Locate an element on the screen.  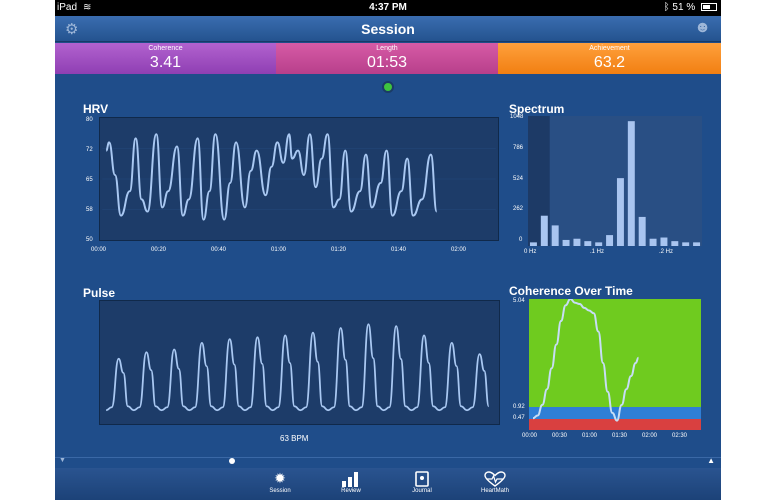
hrv-x-tick: 00:20 is located at coordinates (159, 250).